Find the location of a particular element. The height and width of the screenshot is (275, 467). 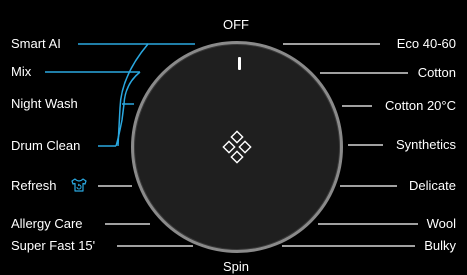

program-refresh: Refresh is located at coordinates (34, 186).